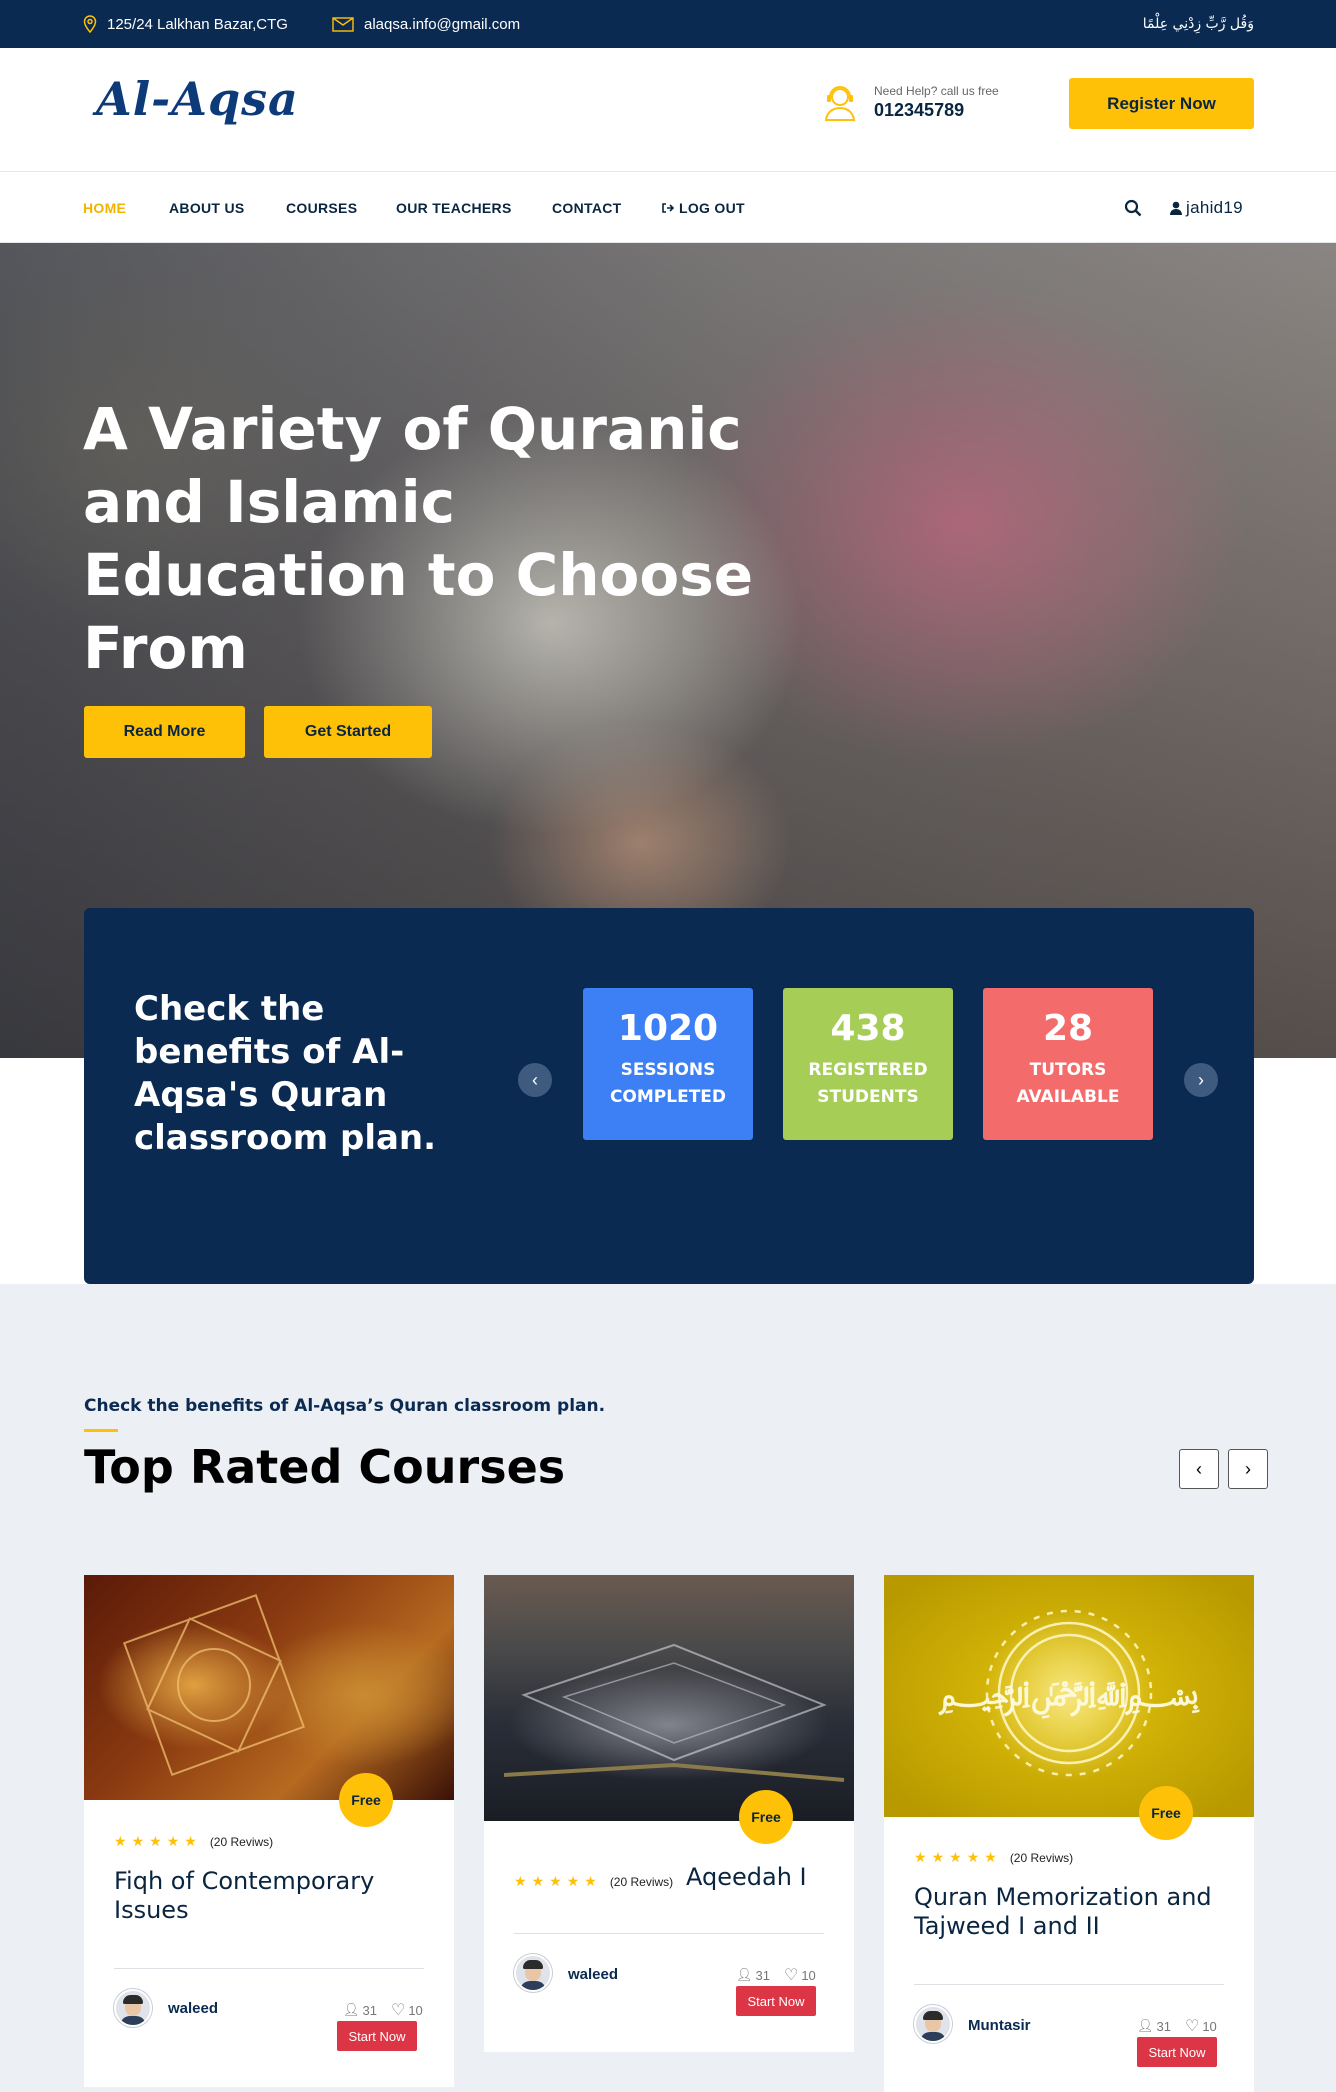  I want to click on email-text: alaqsa.info@gmail.com, so click(442, 24).